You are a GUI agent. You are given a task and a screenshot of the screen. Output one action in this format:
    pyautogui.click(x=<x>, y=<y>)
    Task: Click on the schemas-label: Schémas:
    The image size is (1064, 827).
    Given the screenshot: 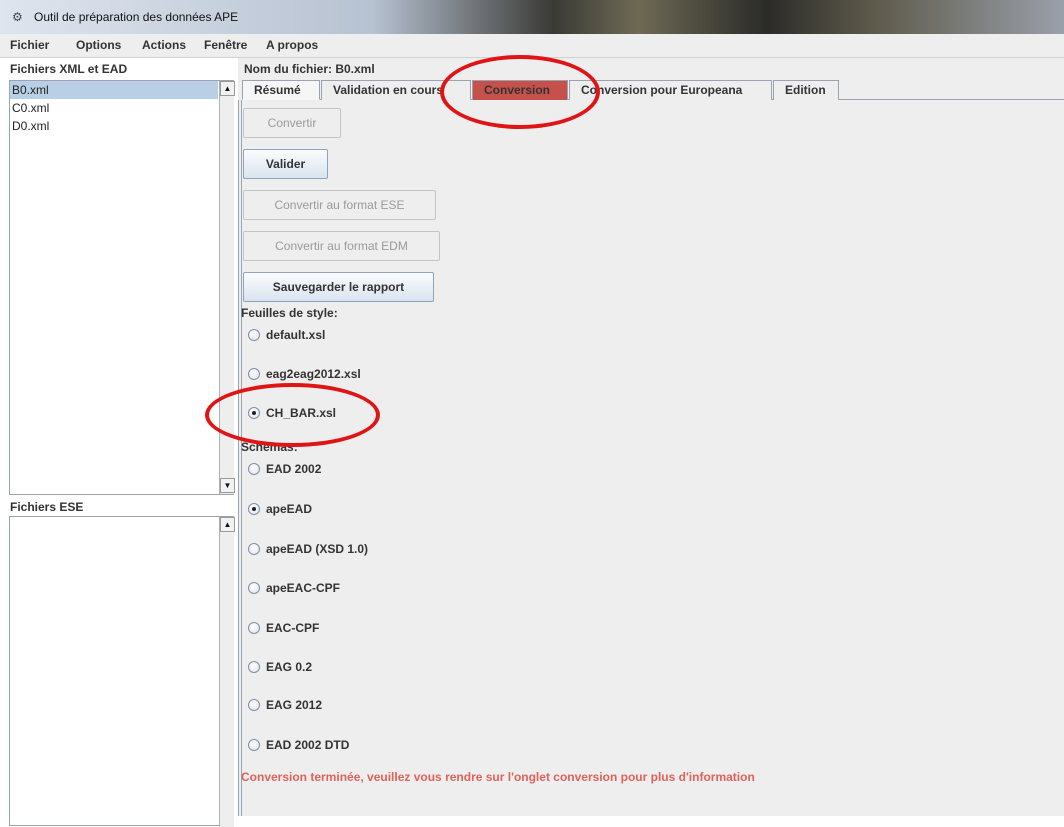 What is the action you would take?
    pyautogui.click(x=269, y=447)
    